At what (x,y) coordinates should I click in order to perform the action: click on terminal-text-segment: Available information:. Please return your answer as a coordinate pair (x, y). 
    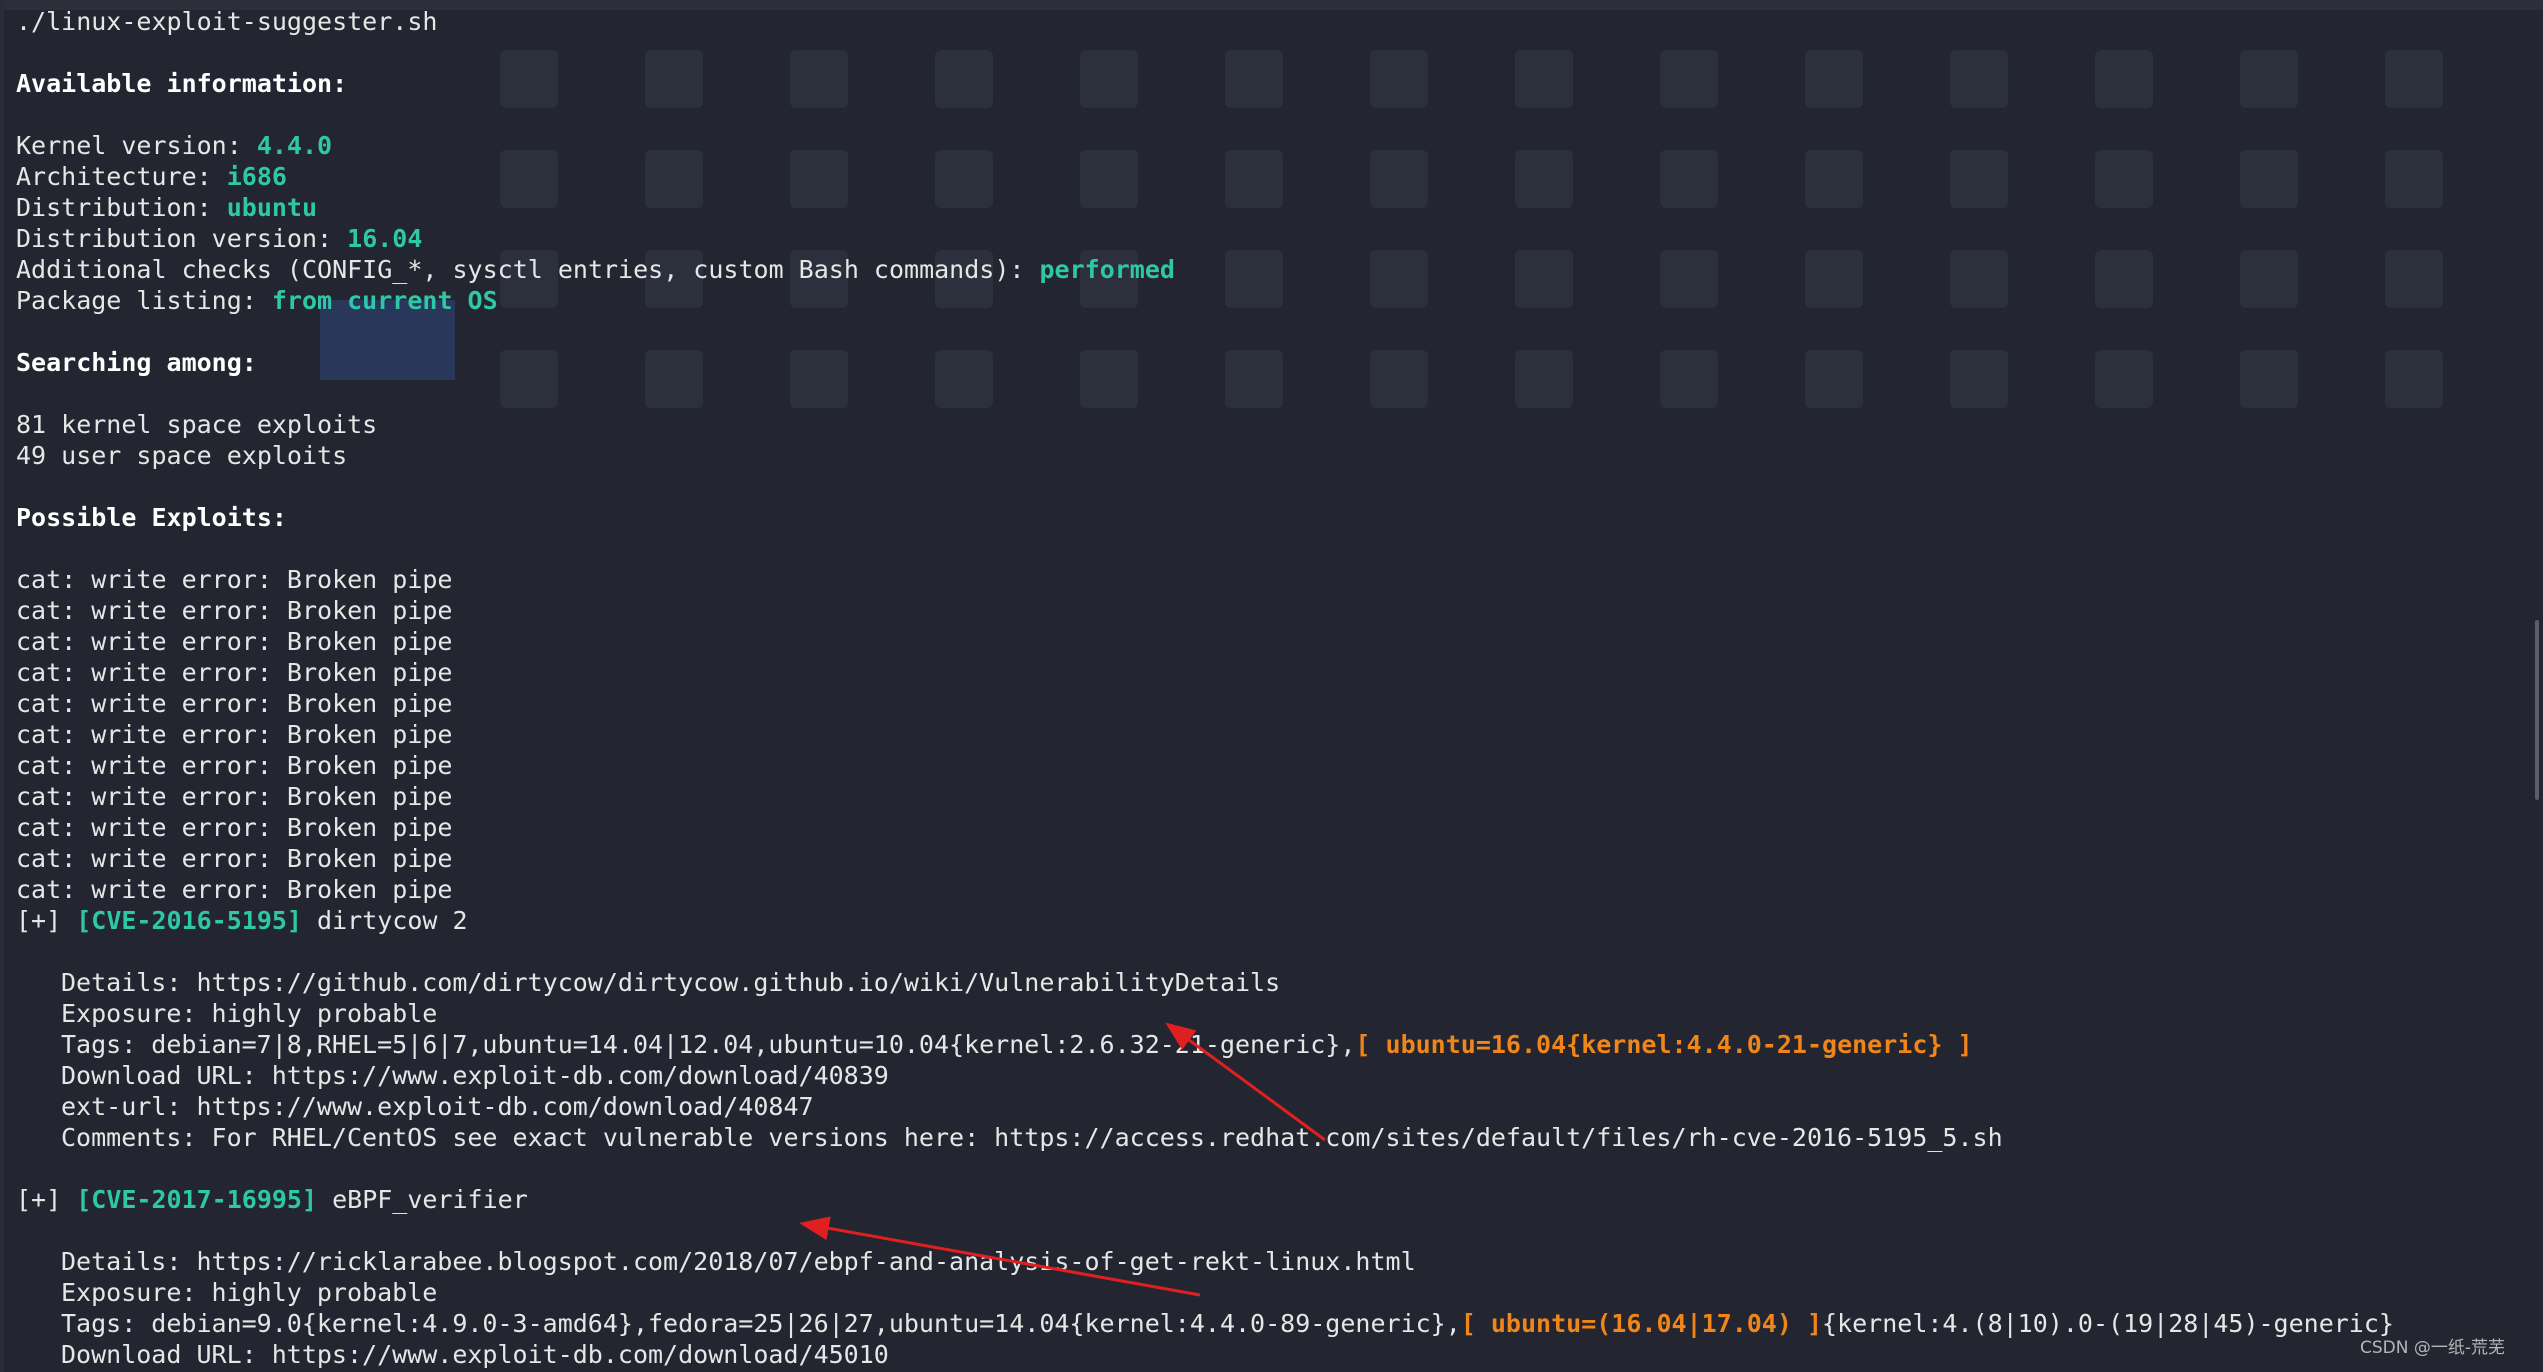
    Looking at the image, I should click on (182, 83).